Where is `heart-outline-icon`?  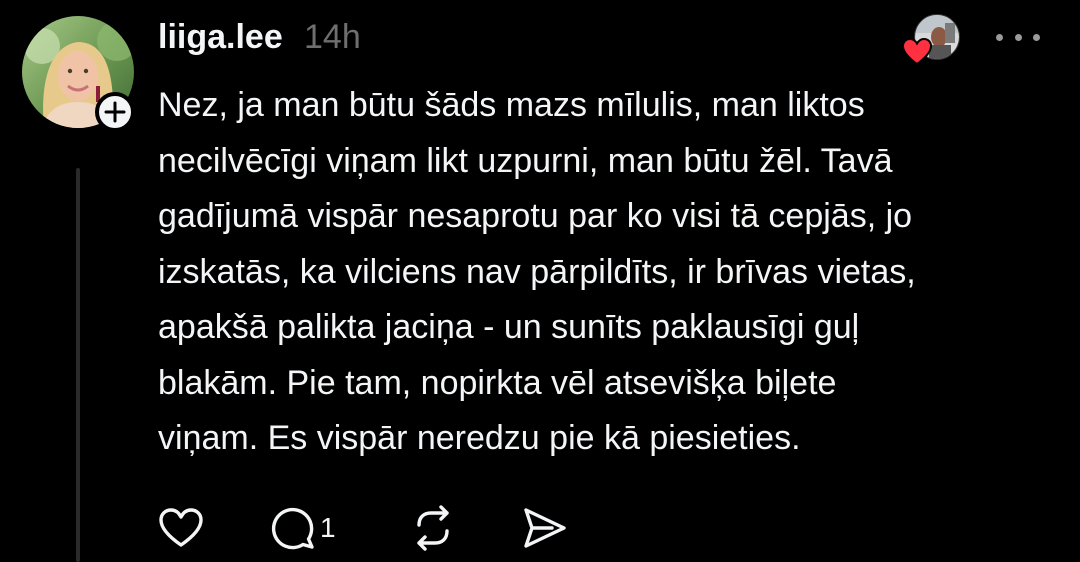 heart-outline-icon is located at coordinates (181, 527).